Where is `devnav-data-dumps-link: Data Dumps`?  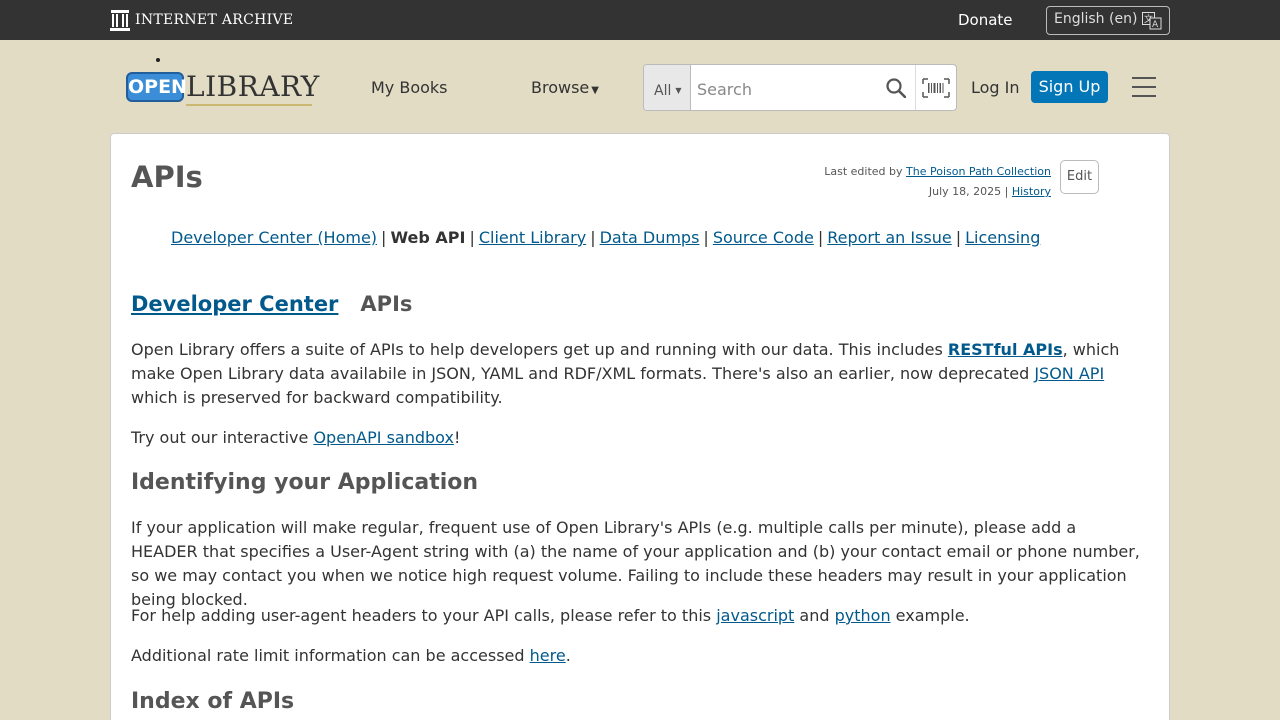
devnav-data-dumps-link: Data Dumps is located at coordinates (650, 237).